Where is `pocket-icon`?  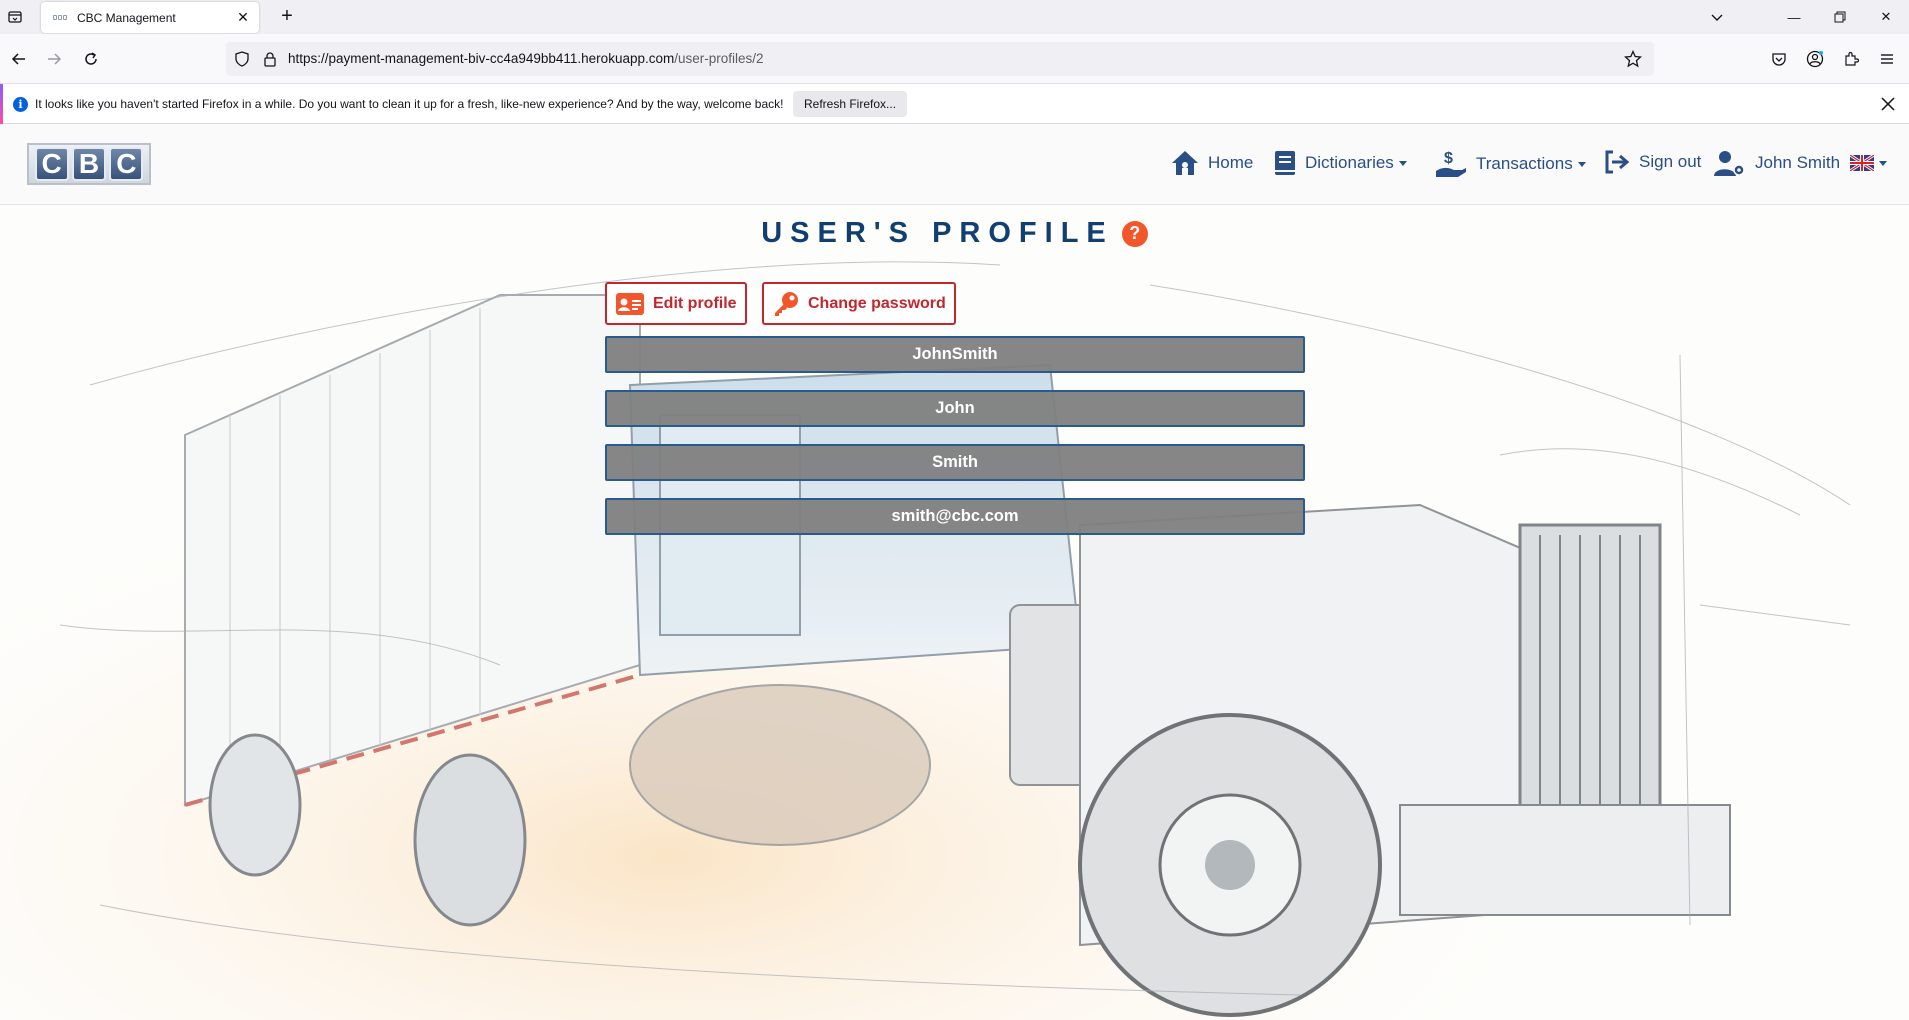
pocket-icon is located at coordinates (1779, 59).